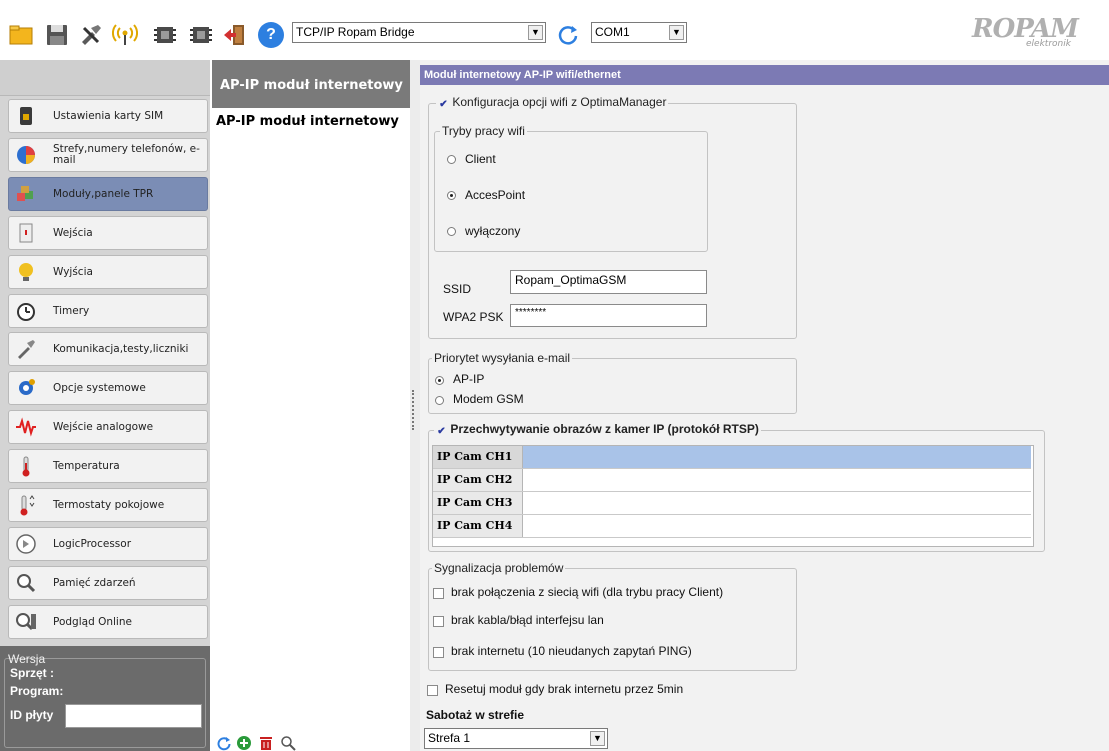 The width and height of the screenshot is (1109, 751). I want to click on sidebar-item: Wejście analogowe, so click(108, 427).